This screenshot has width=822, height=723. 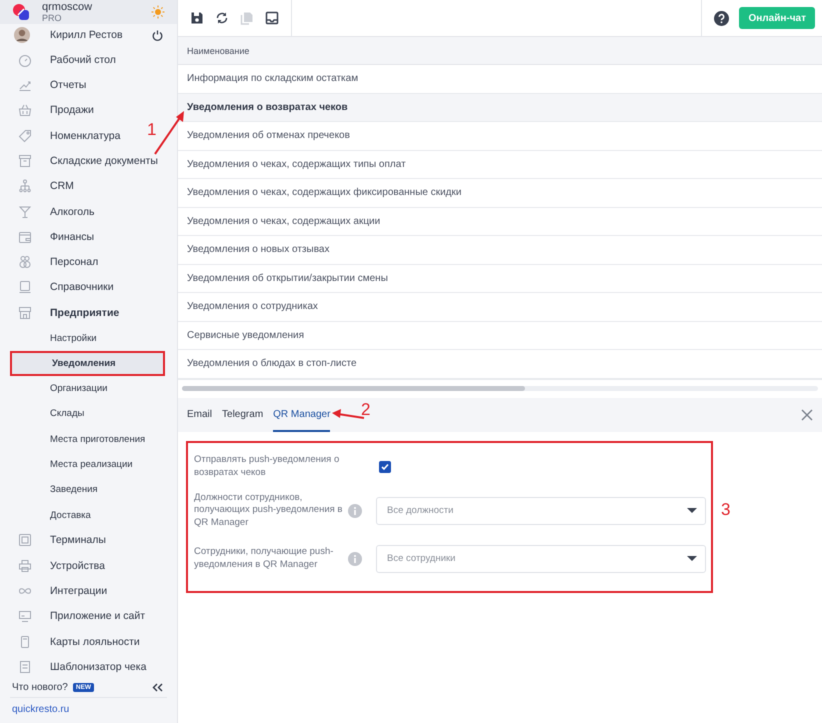 What do you see at coordinates (385, 466) in the screenshot?
I see `checkbox` at bounding box center [385, 466].